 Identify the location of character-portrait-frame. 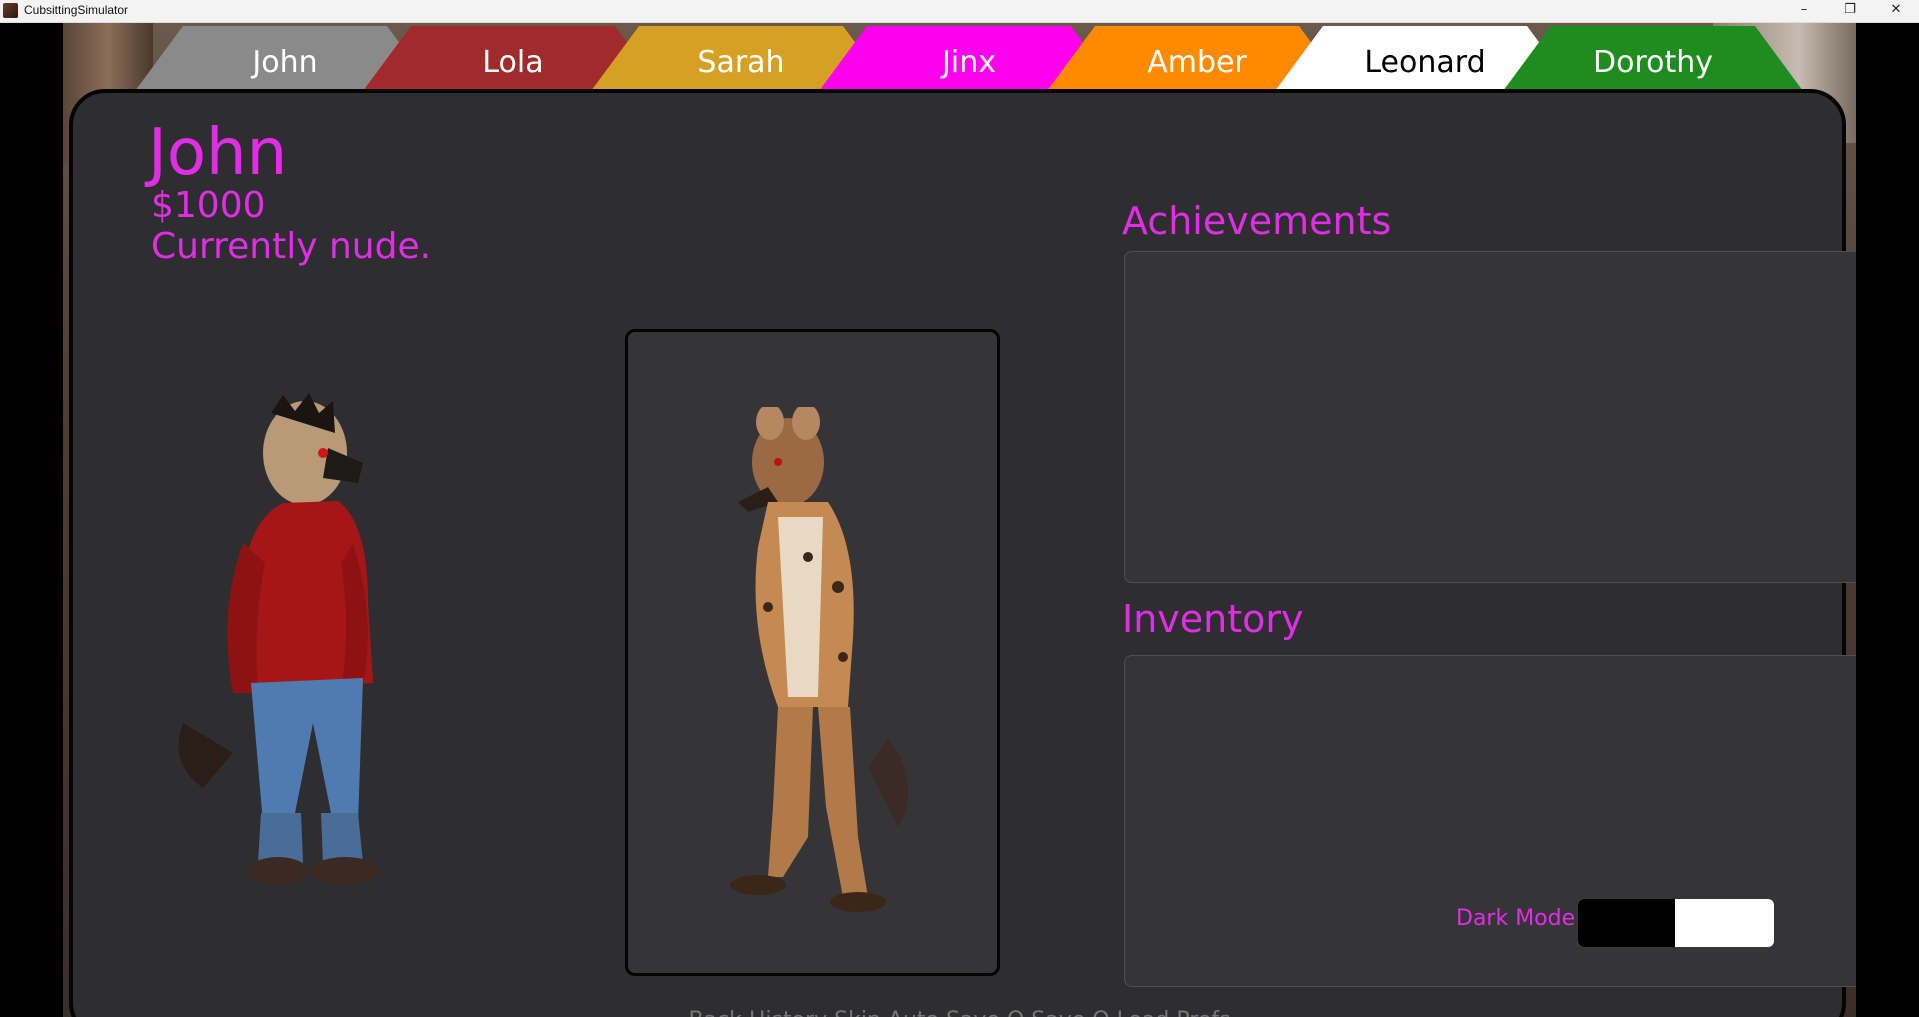
(812, 652).